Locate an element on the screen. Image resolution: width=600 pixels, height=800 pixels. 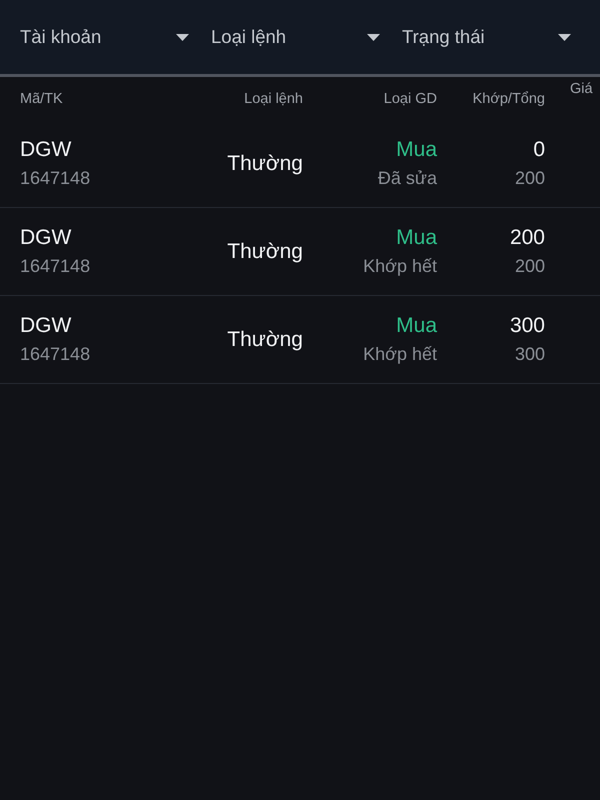
matched-quantity: 200 is located at coordinates (527, 238).